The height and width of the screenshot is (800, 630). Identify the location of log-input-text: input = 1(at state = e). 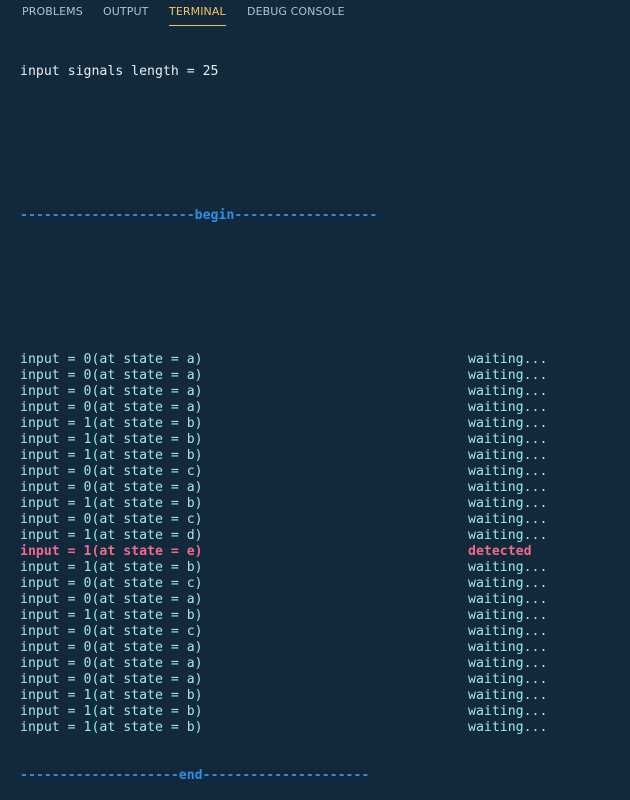
(111, 551).